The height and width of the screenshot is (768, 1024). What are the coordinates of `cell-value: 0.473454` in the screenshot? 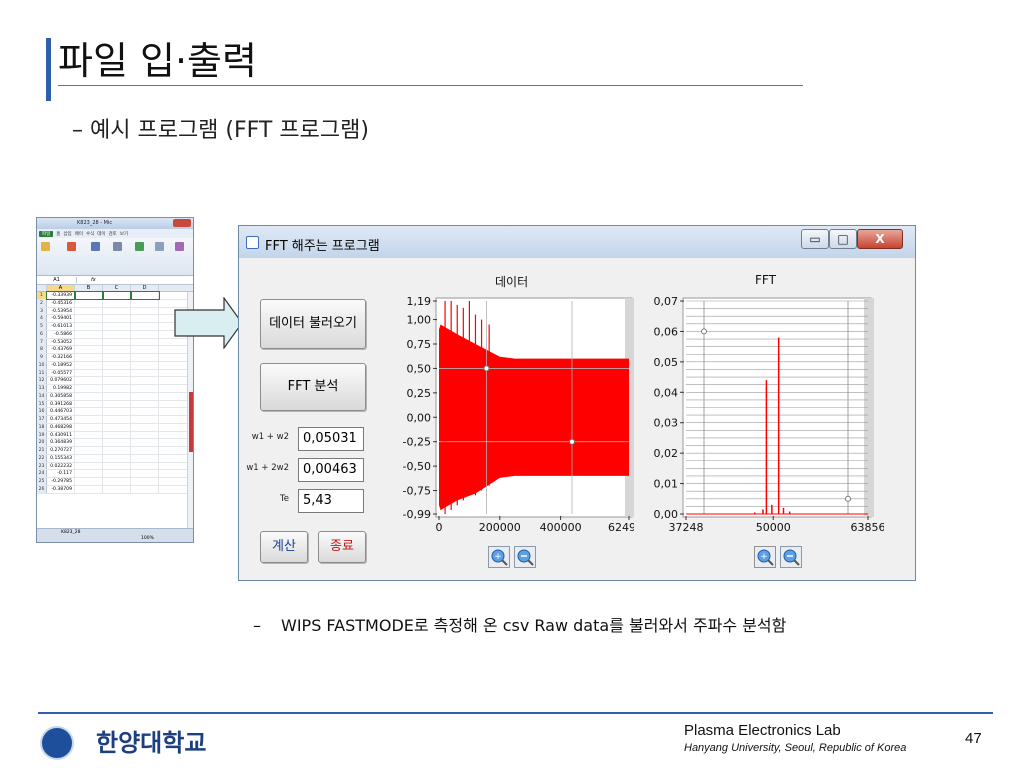 It's located at (61, 419).